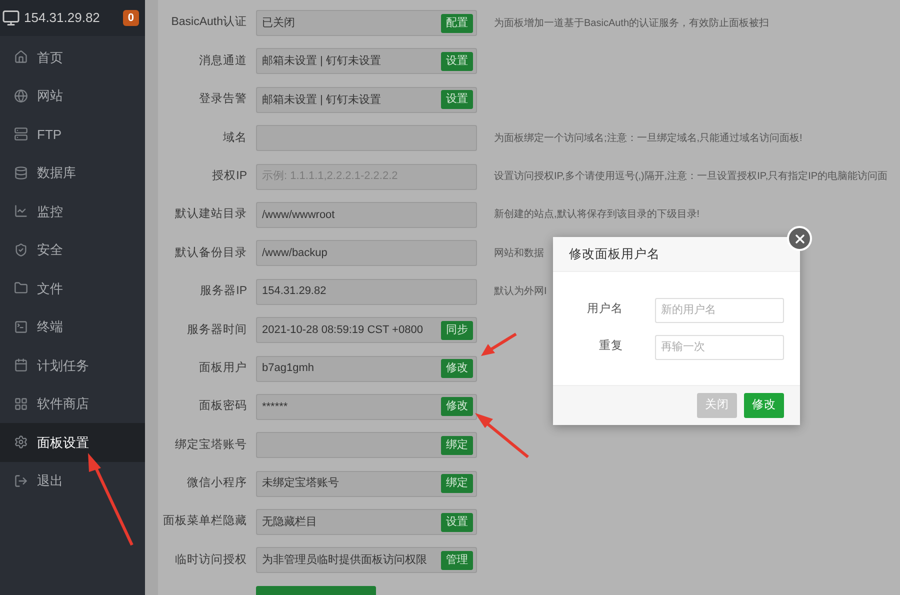 The height and width of the screenshot is (595, 900). Describe the element at coordinates (21, 249) in the screenshot. I see `shield-icon` at that location.